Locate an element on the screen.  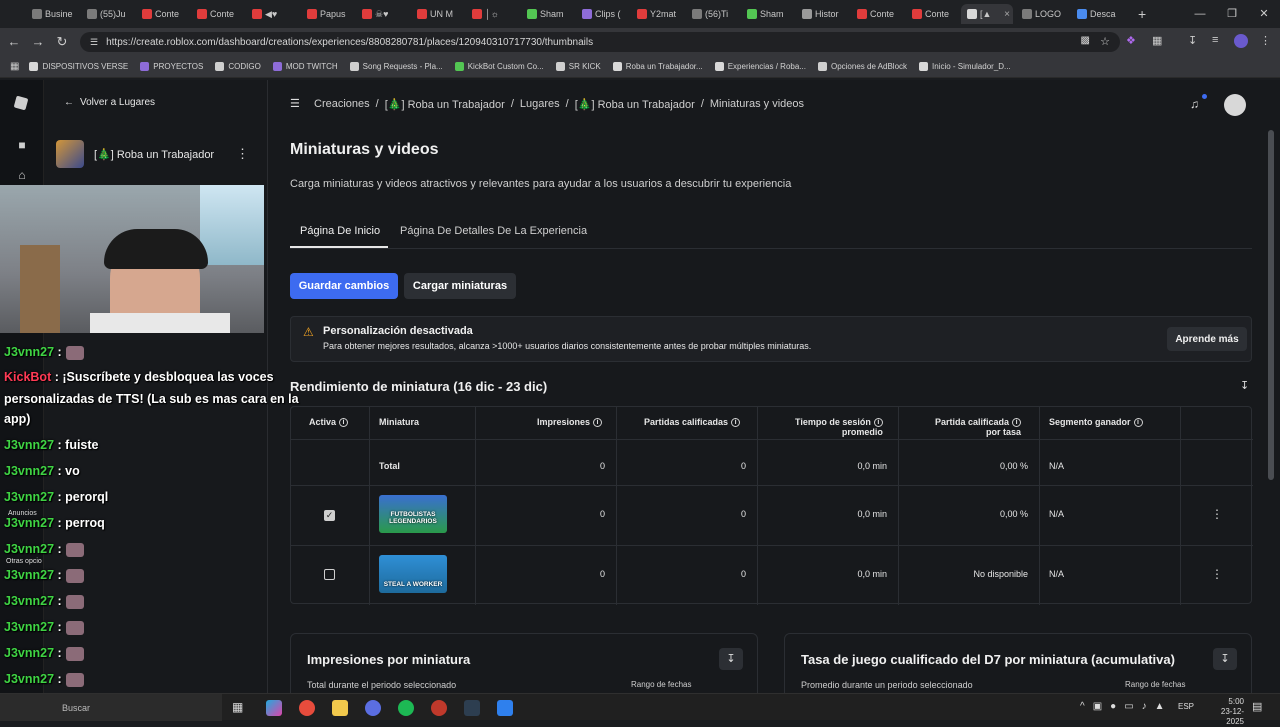
hamburger-menu-icon: ☰ is located at coordinates (295, 103).